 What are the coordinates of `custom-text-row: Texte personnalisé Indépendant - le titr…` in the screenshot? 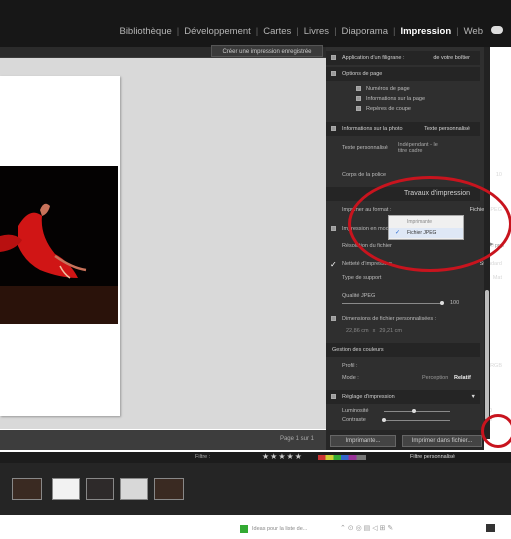 It's located at (419, 148).